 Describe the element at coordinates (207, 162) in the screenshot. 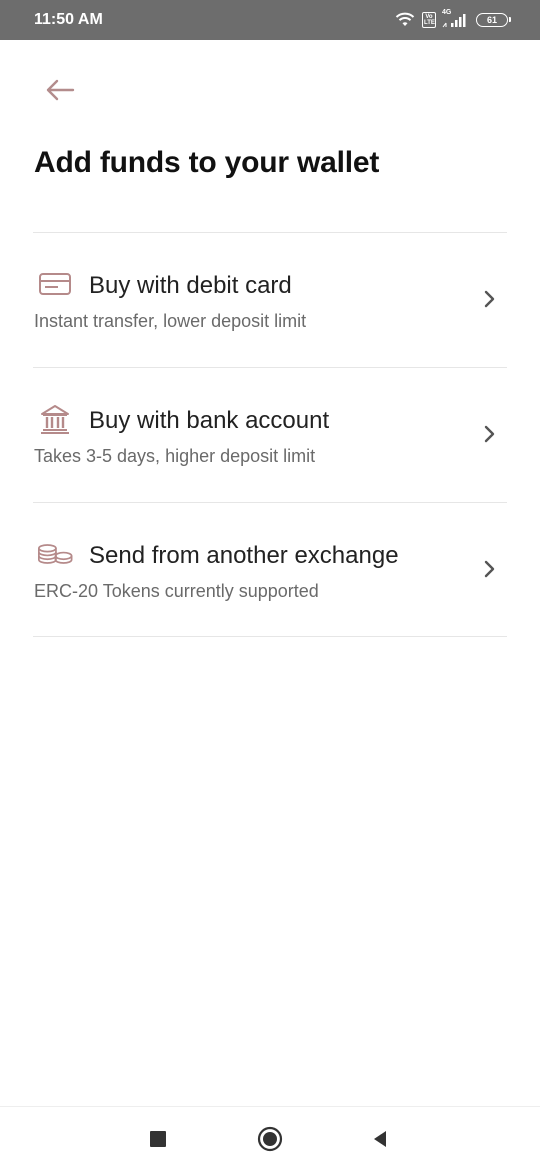

I see `page-title: Add funds to your wallet` at that location.